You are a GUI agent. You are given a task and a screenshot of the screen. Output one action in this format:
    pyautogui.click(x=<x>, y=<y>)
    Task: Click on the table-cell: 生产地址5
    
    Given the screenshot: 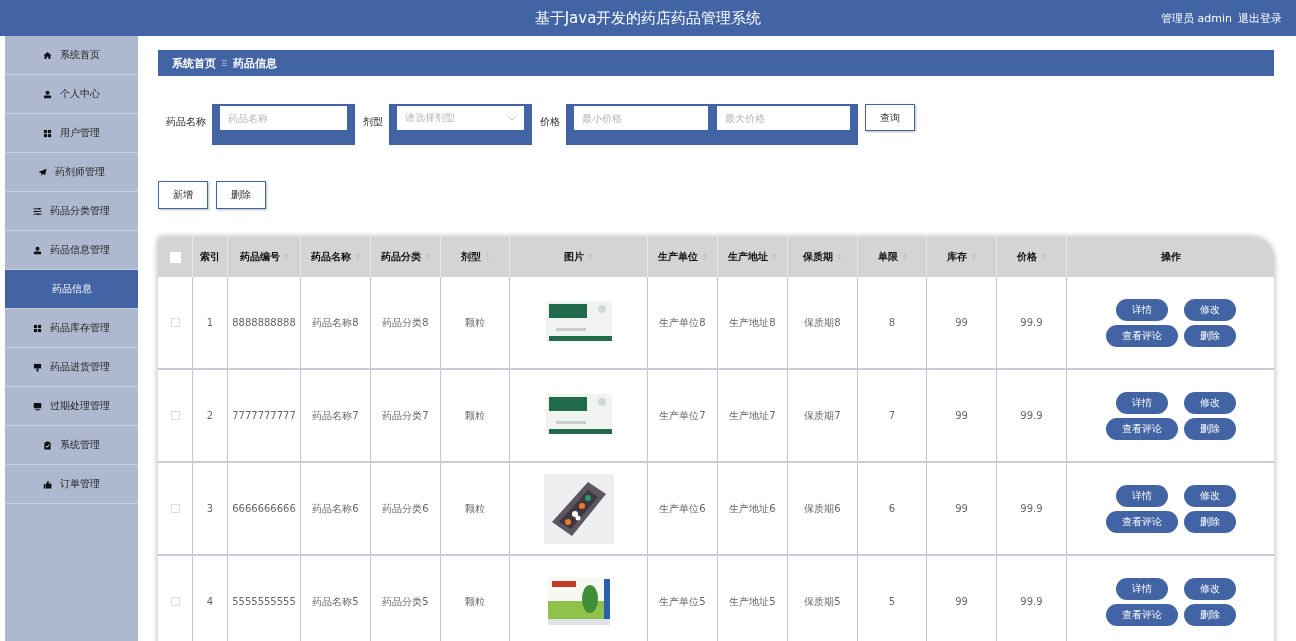 What is the action you would take?
    pyautogui.click(x=752, y=601)
    